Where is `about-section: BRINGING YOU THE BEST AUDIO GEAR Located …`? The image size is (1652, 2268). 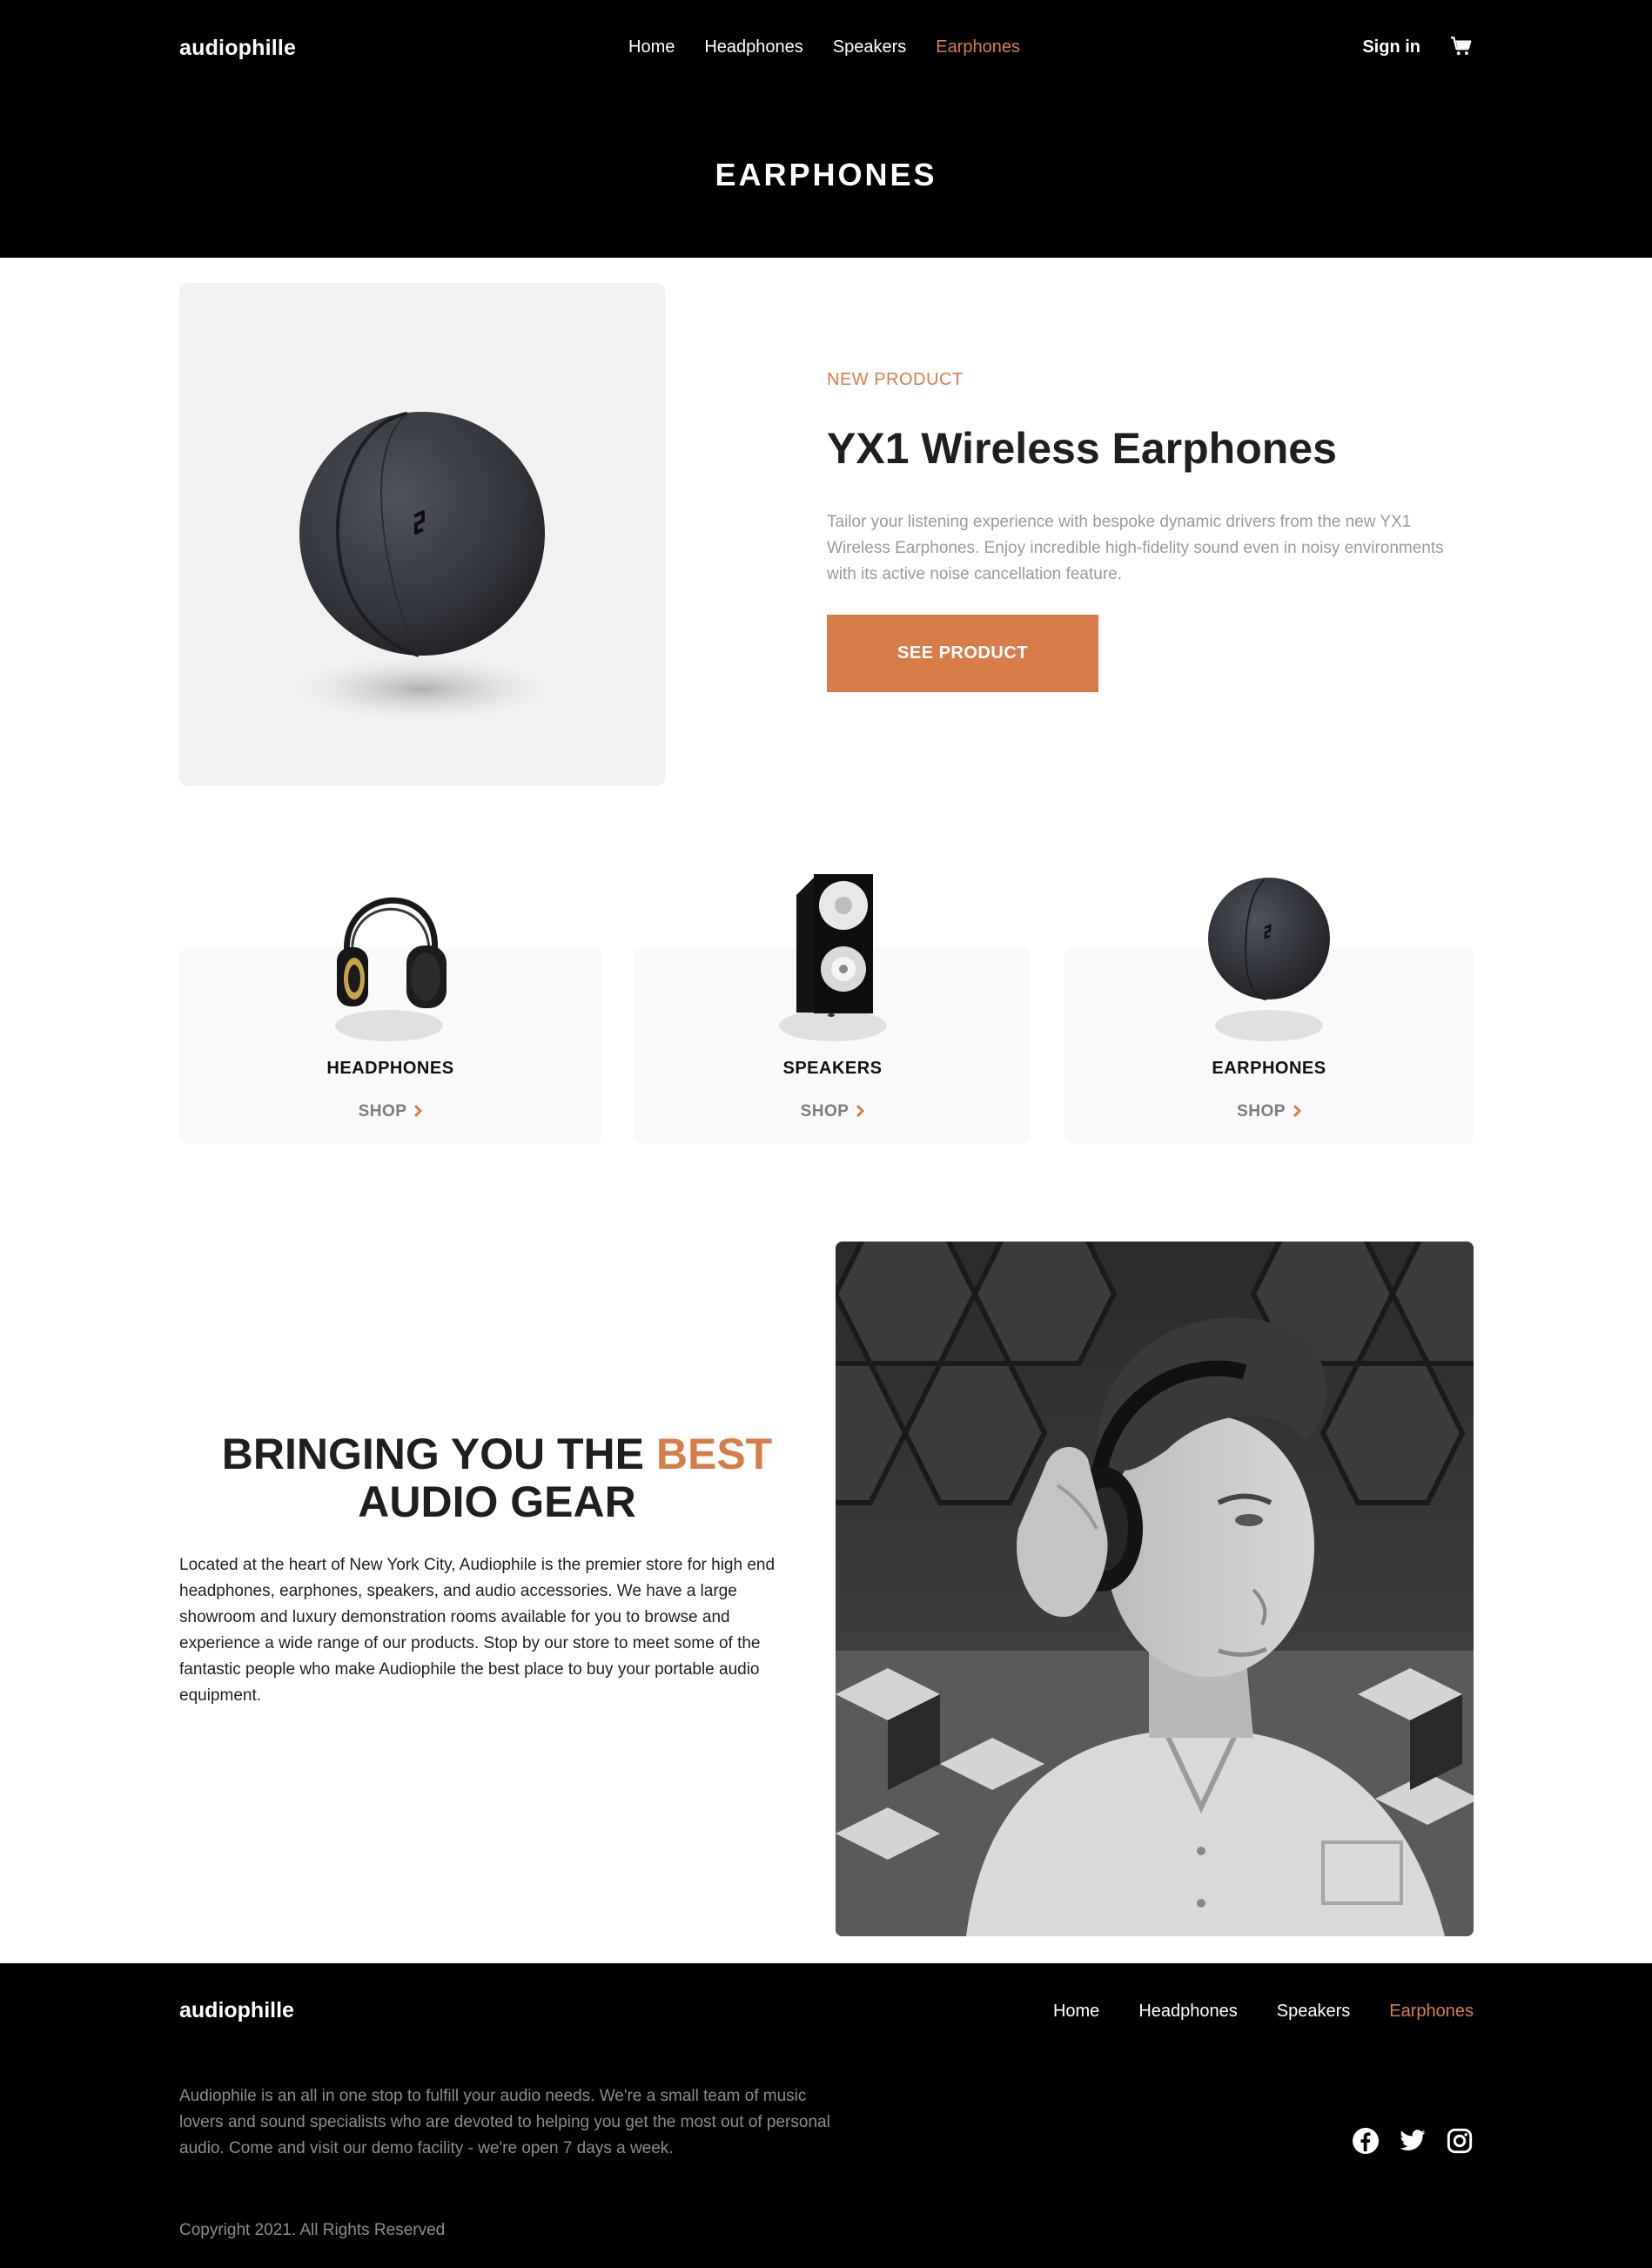 about-section: BRINGING YOU THE BEST AUDIO GEAR Located … is located at coordinates (497, 1570).